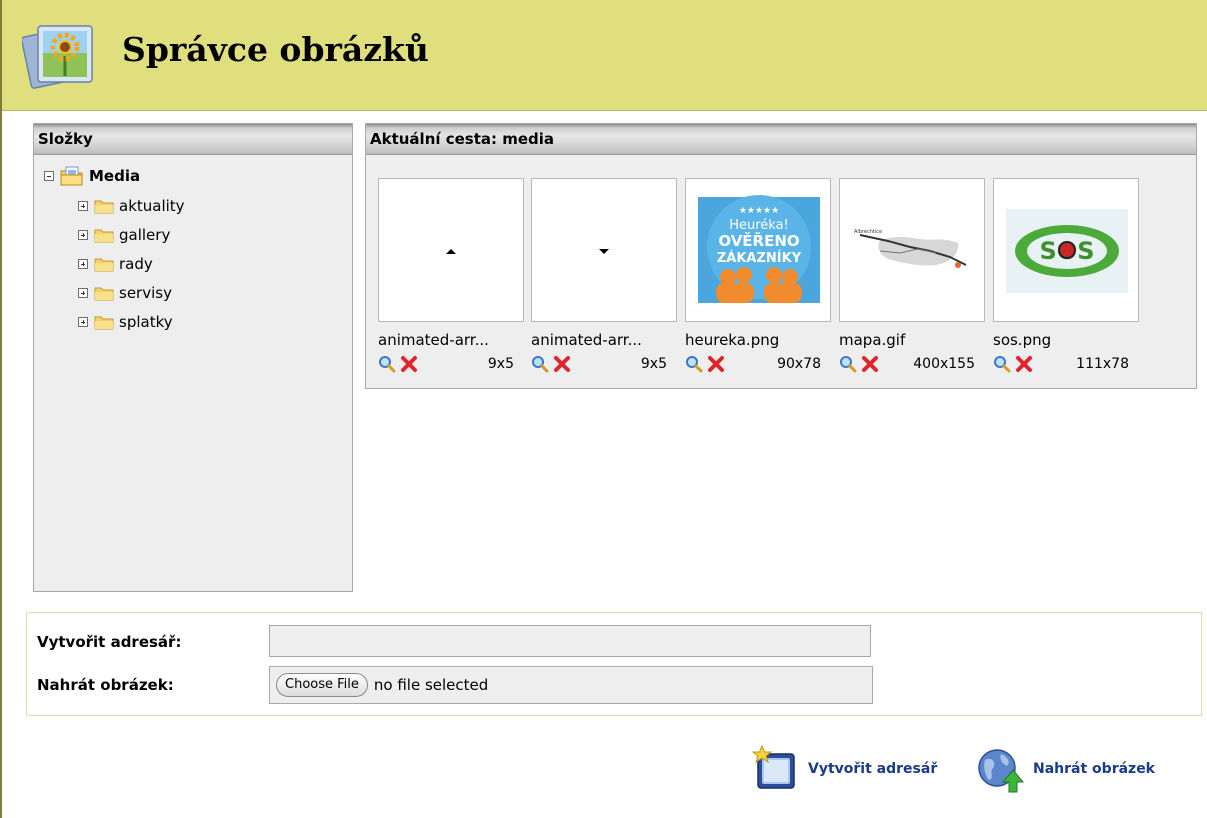 Image resolution: width=1207 pixels, height=818 pixels. I want to click on upload-link: Nahrát obrázek, so click(1094, 769).